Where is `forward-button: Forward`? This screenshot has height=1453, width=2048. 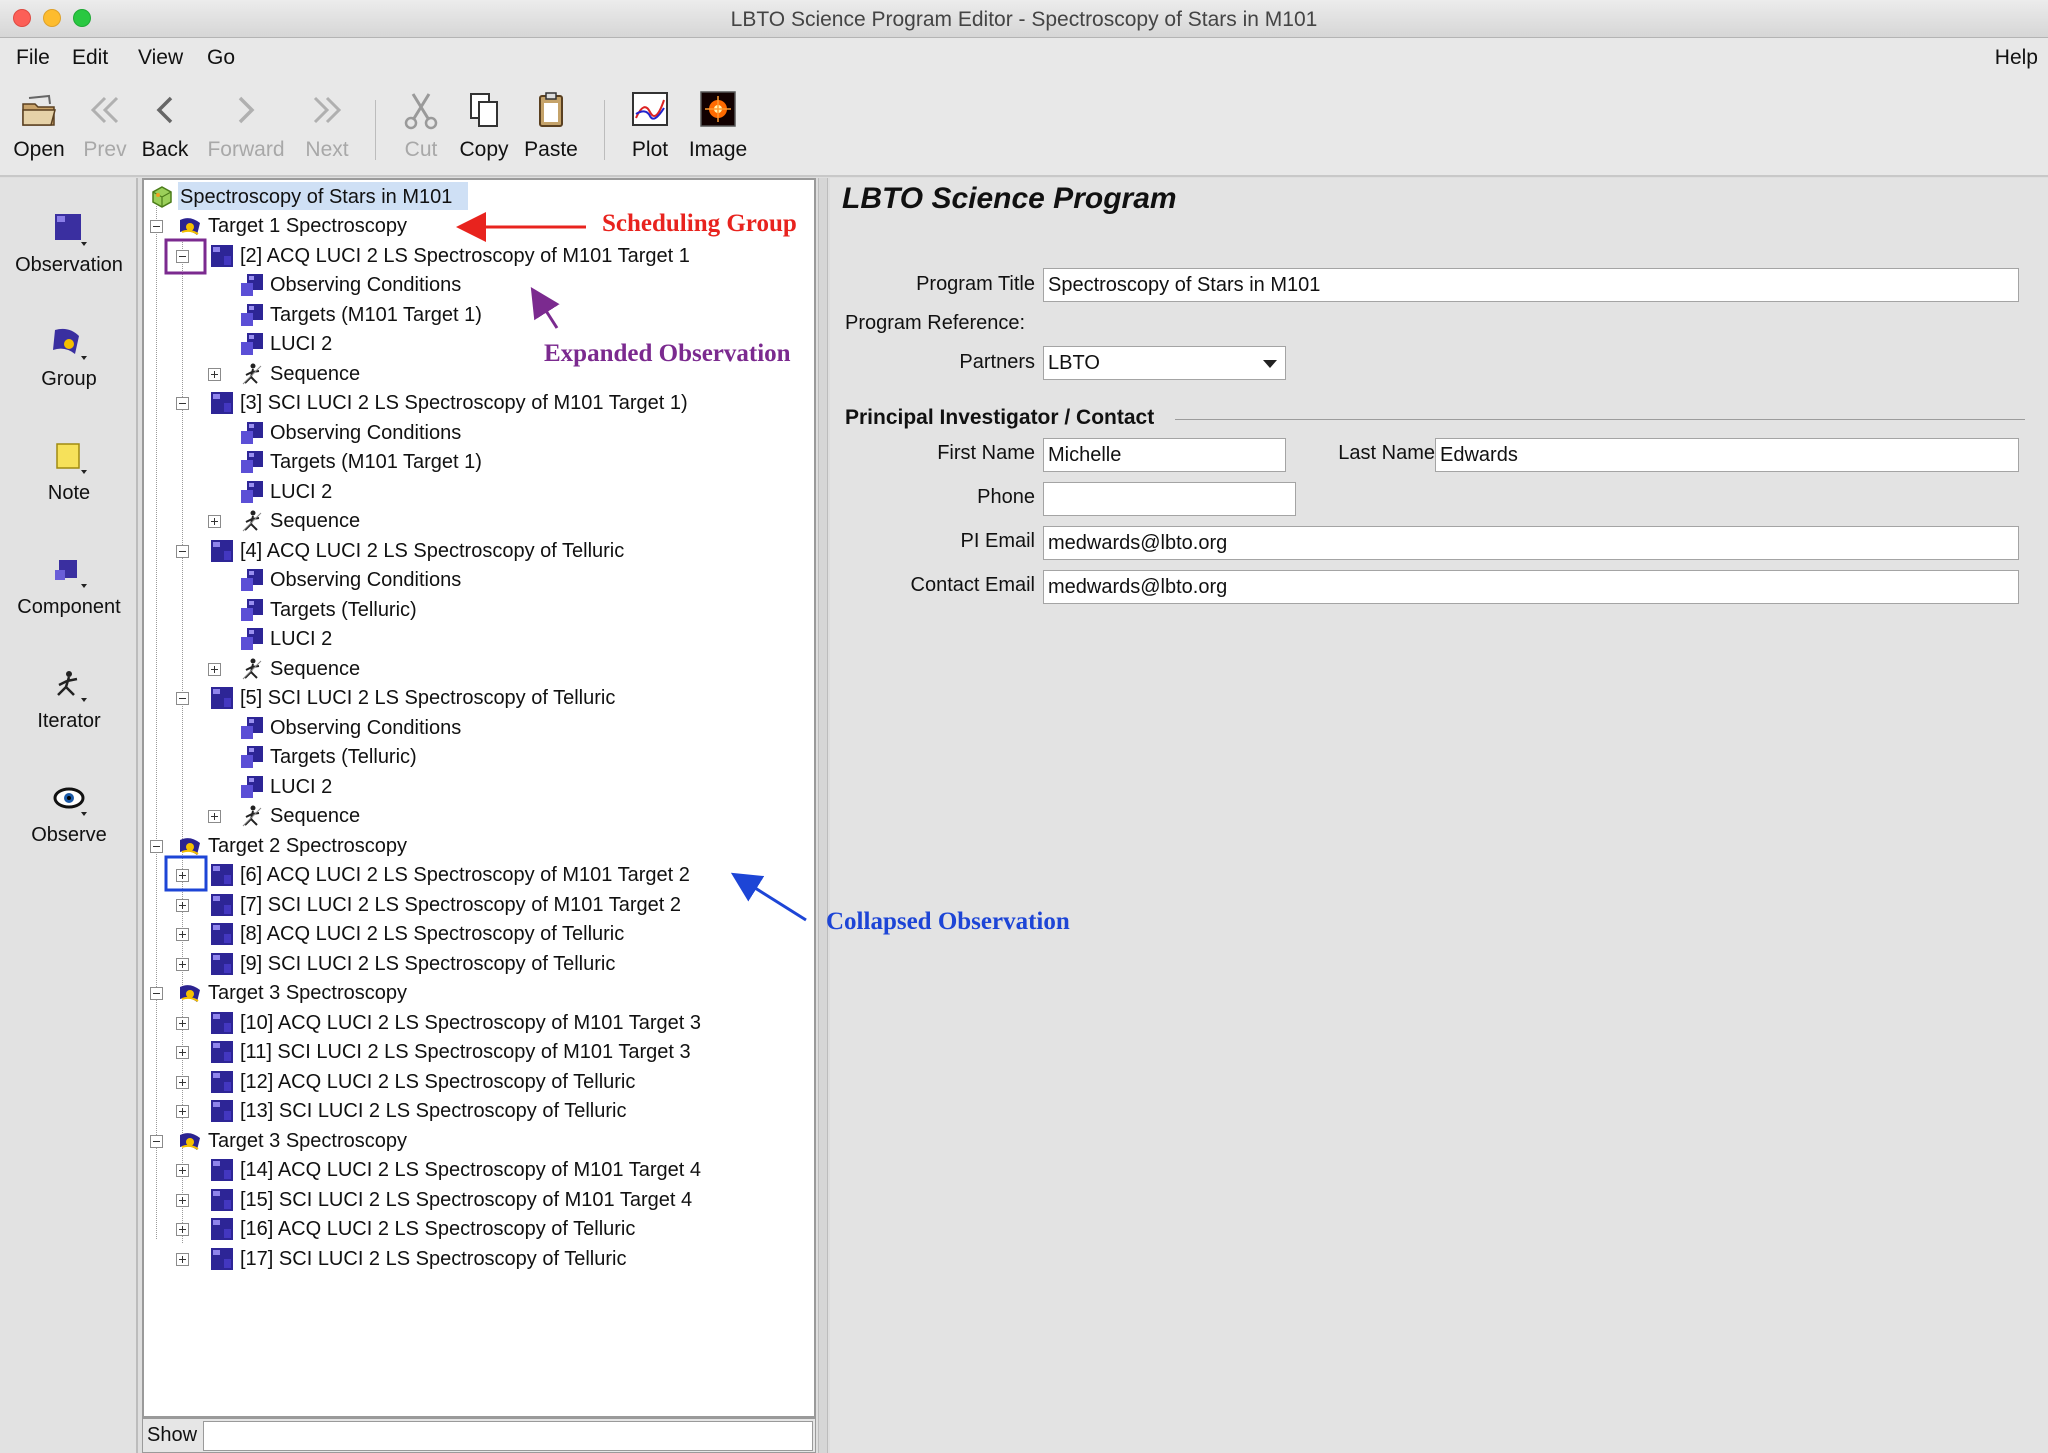 forward-button: Forward is located at coordinates (246, 125).